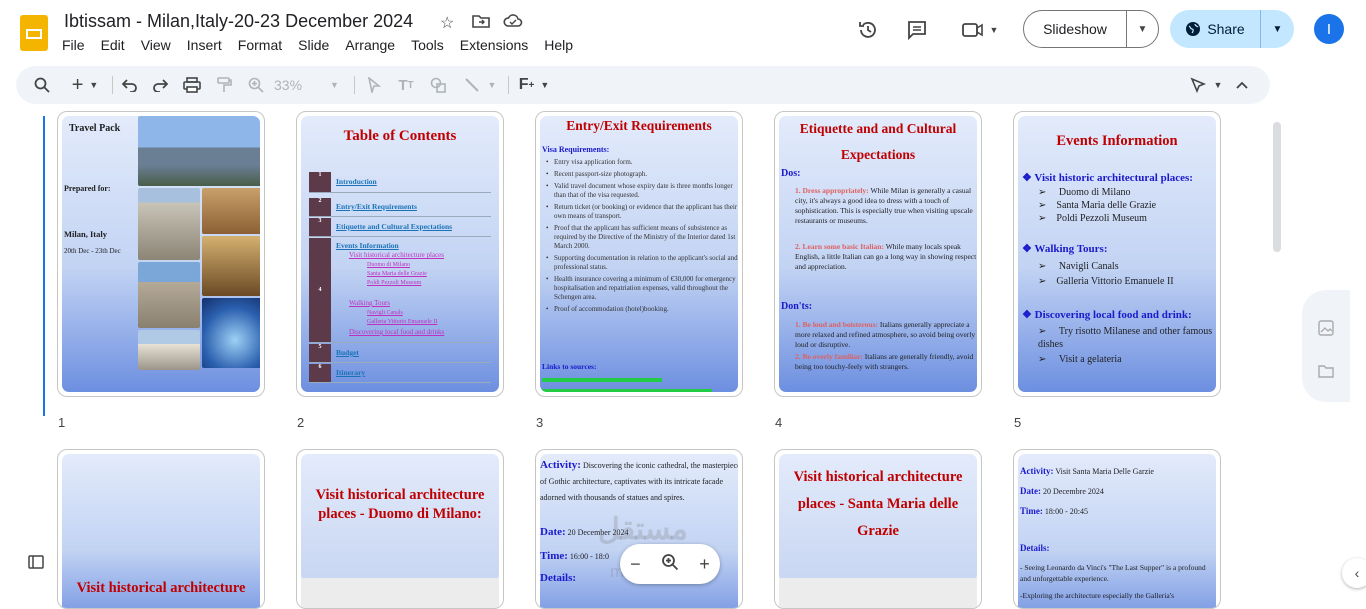 The width and height of the screenshot is (1366, 609). I want to click on slideshow-label: Slideshow, so click(1075, 29).